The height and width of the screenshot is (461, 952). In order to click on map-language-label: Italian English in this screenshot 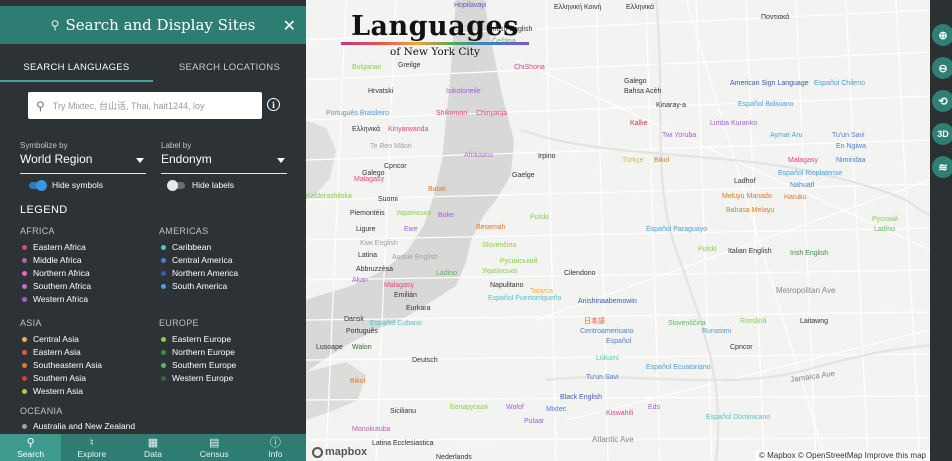, I will do `click(750, 252)`.